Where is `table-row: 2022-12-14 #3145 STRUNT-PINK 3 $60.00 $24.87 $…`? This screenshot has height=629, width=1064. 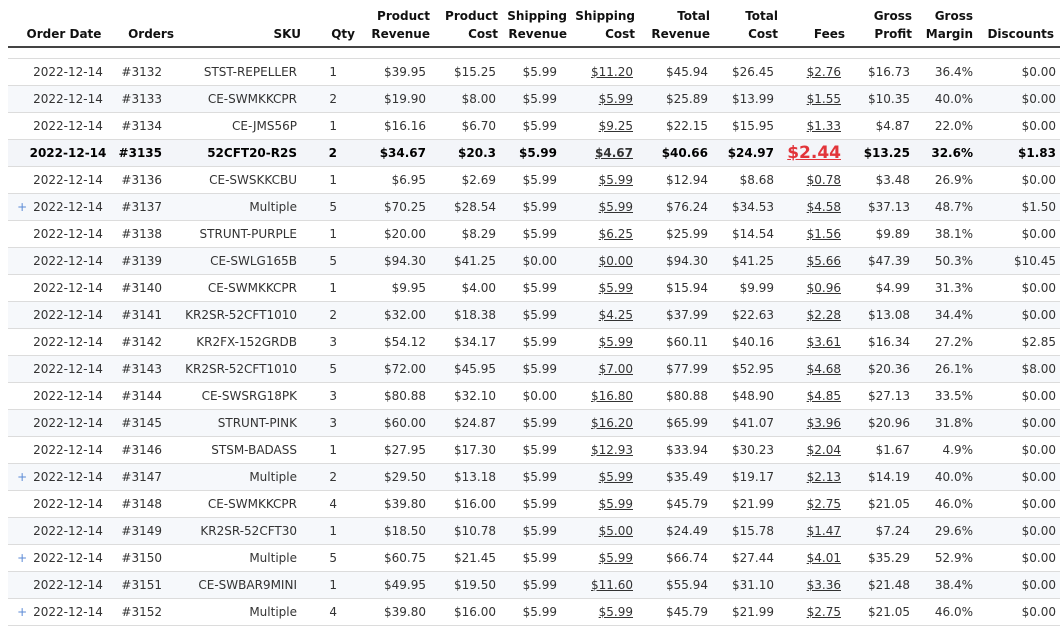
table-row: 2022-12-14 #3145 STRUNT-PINK 3 $60.00 $24.87 $… is located at coordinates (534, 423).